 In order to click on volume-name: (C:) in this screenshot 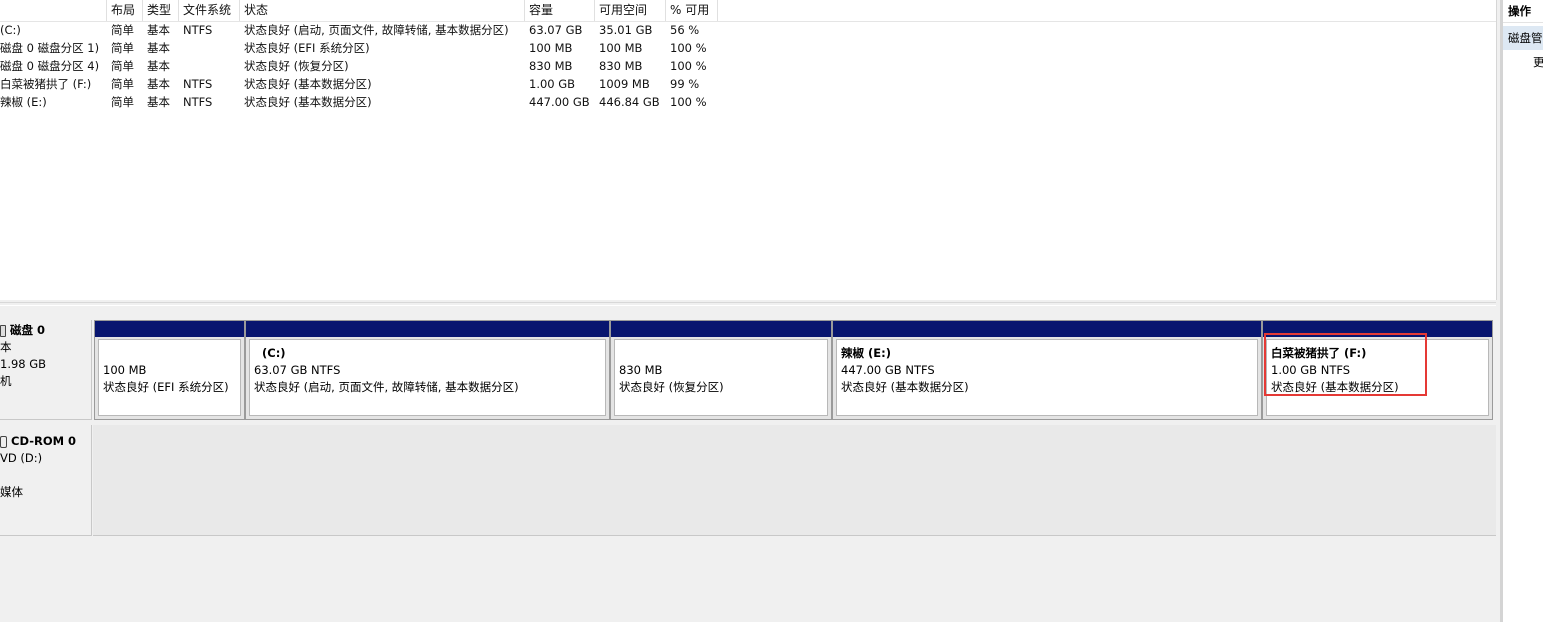, I will do `click(10, 30)`.